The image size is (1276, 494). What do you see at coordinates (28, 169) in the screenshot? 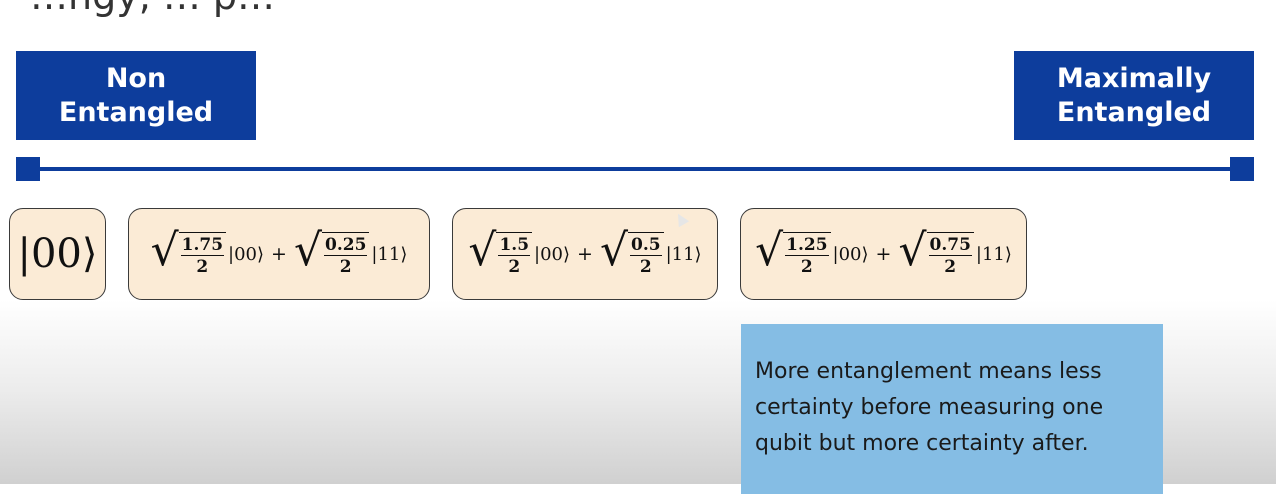
I see `scale-endpoint-left` at bounding box center [28, 169].